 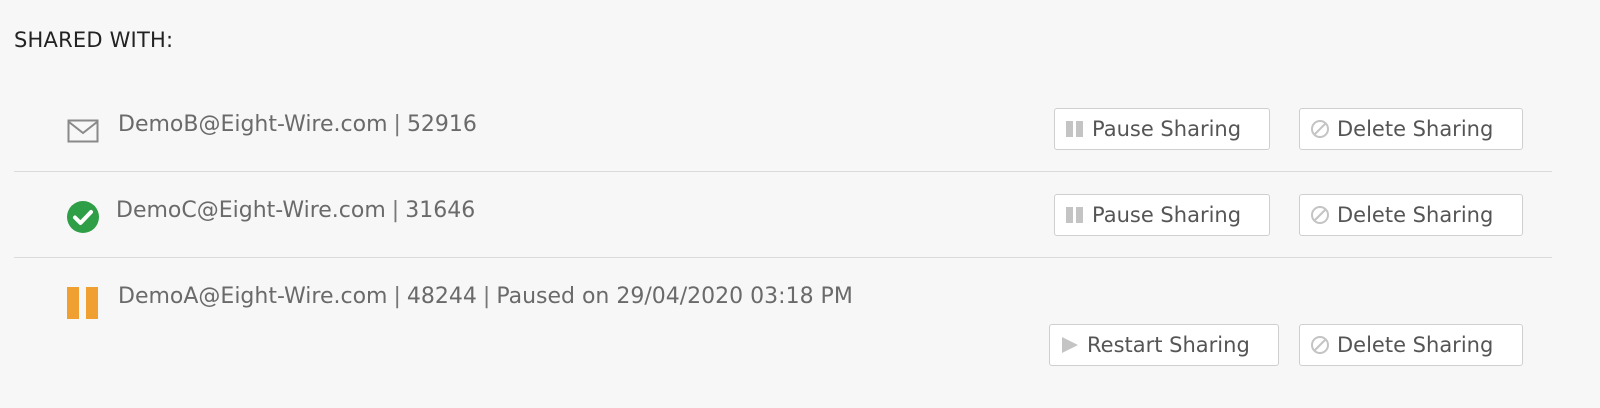 I want to click on share-info: DemoC@Eight-Wire.com | 31646, so click(x=295, y=210).